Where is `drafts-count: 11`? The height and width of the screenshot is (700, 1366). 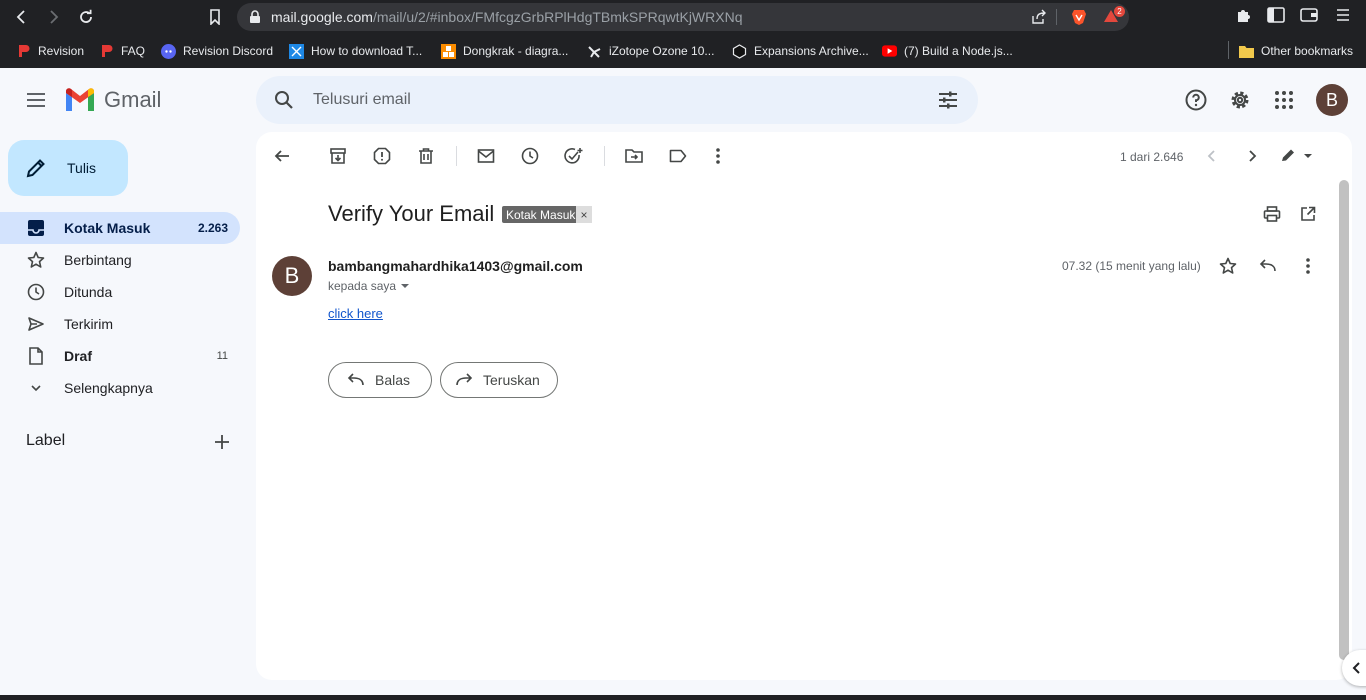
drafts-count: 11 is located at coordinates (222, 356).